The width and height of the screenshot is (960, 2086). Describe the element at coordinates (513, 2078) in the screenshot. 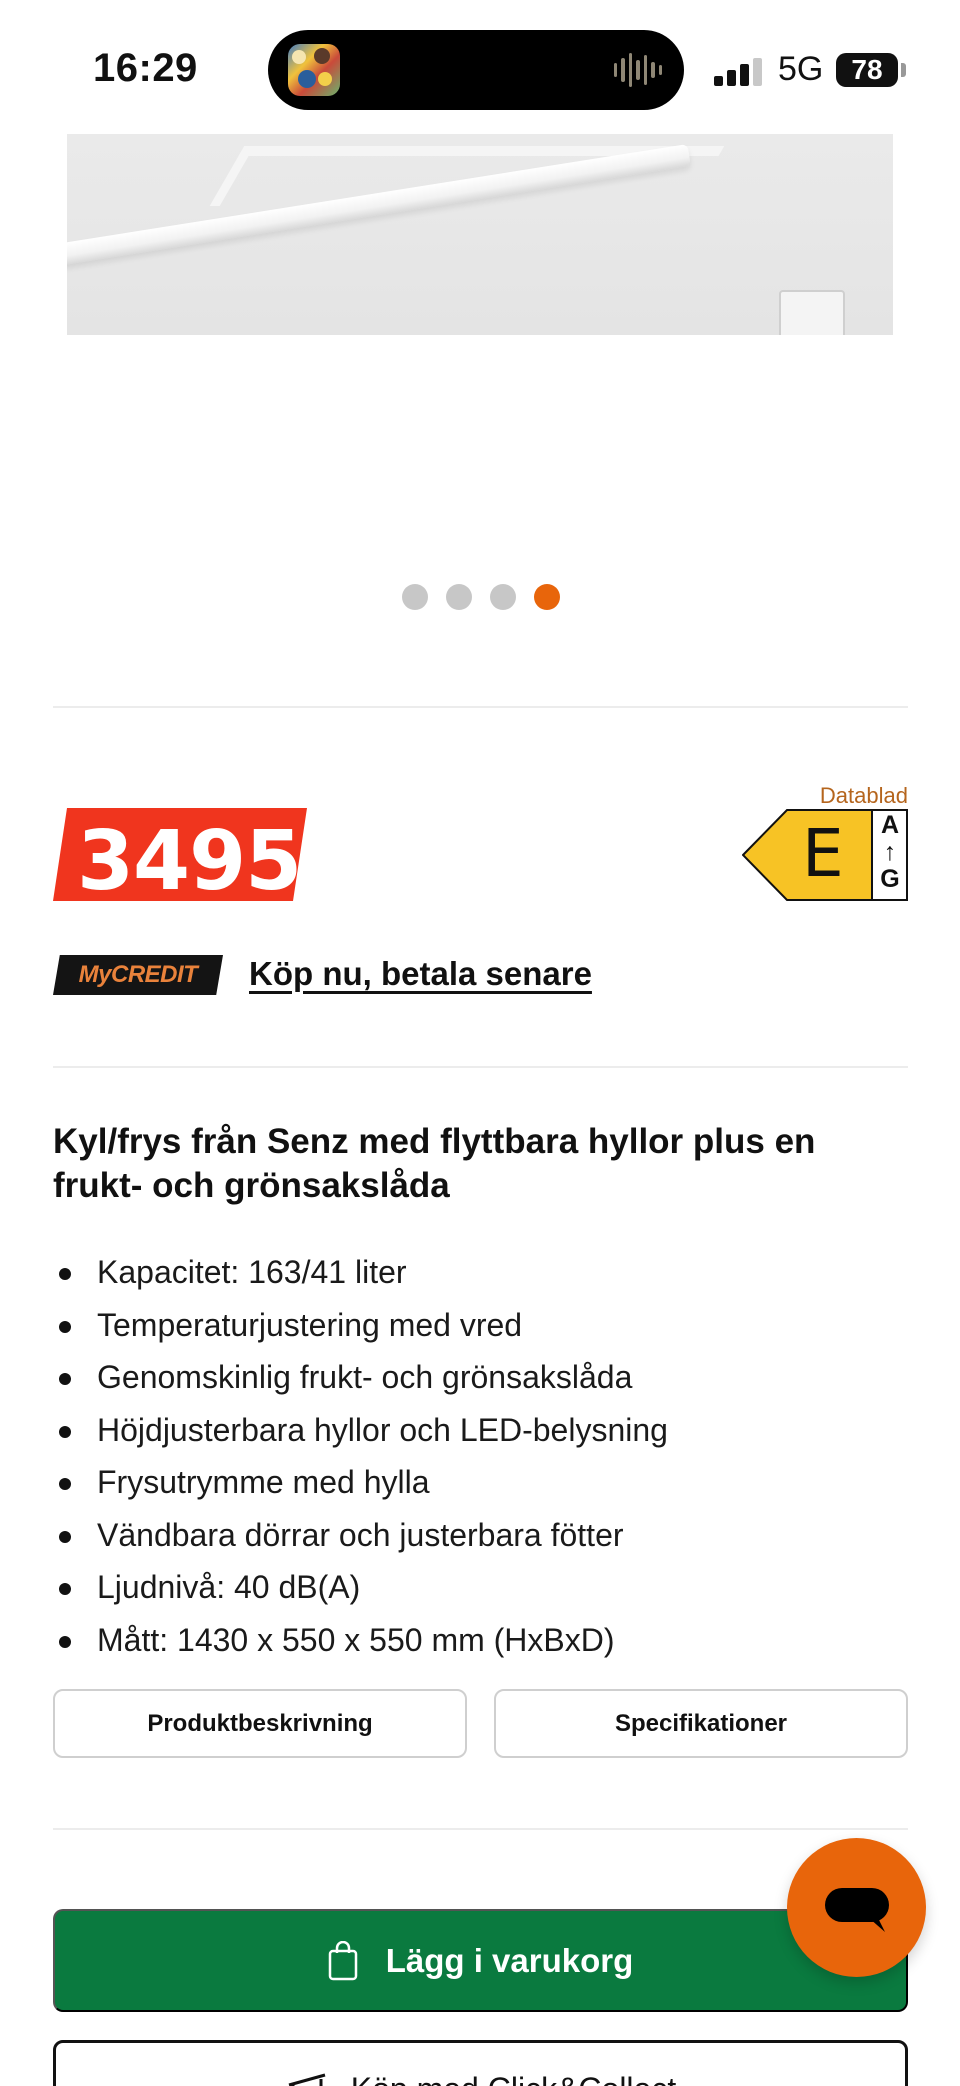

I see `click-and-collect-label: Köp med Click&Collect` at that location.